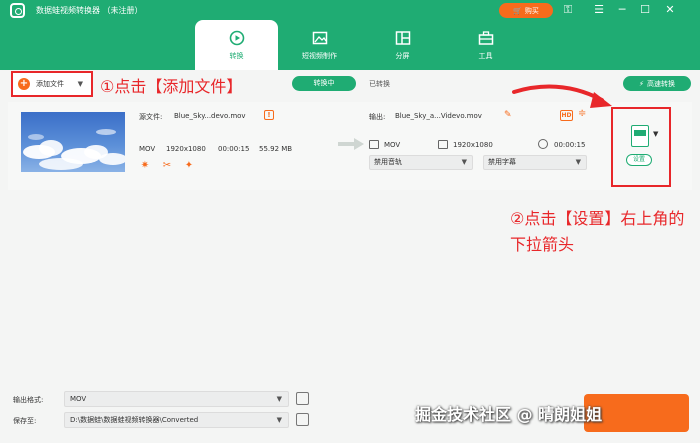 The width and height of the screenshot is (700, 443). Describe the element at coordinates (28, 400) in the screenshot. I see `output-format-label: 输出格式:` at that location.